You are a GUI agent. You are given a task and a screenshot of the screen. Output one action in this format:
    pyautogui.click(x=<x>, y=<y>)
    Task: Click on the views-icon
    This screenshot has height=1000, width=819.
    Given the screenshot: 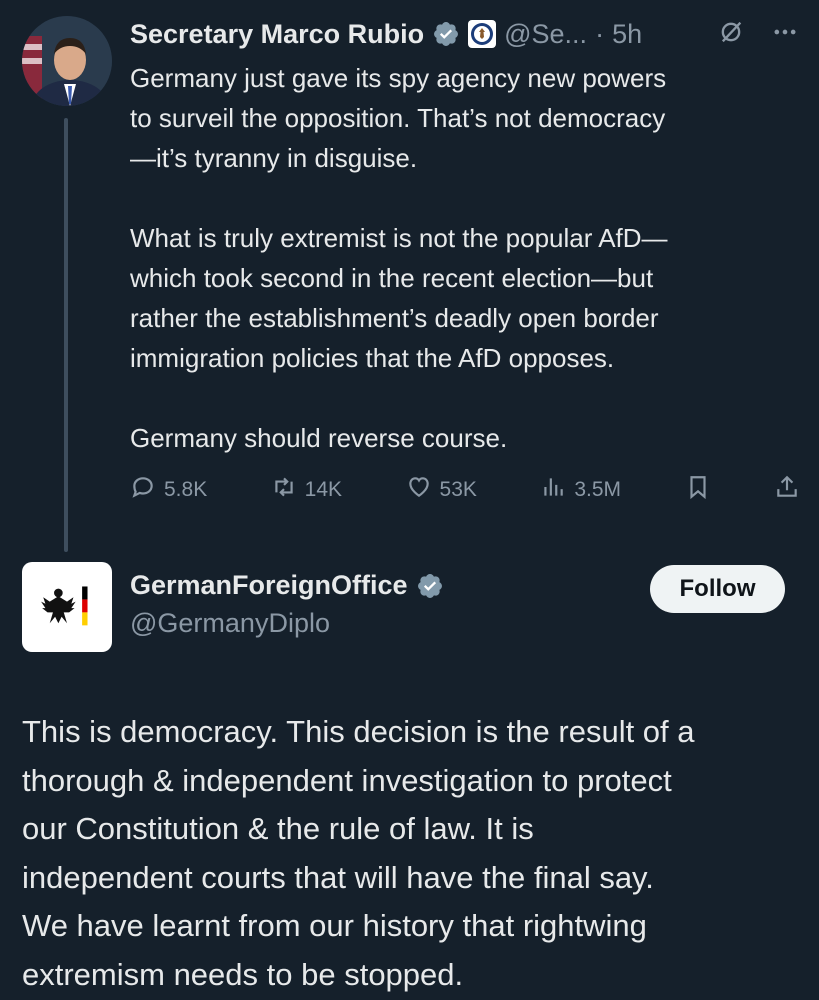 What is the action you would take?
    pyautogui.click(x=553, y=490)
    